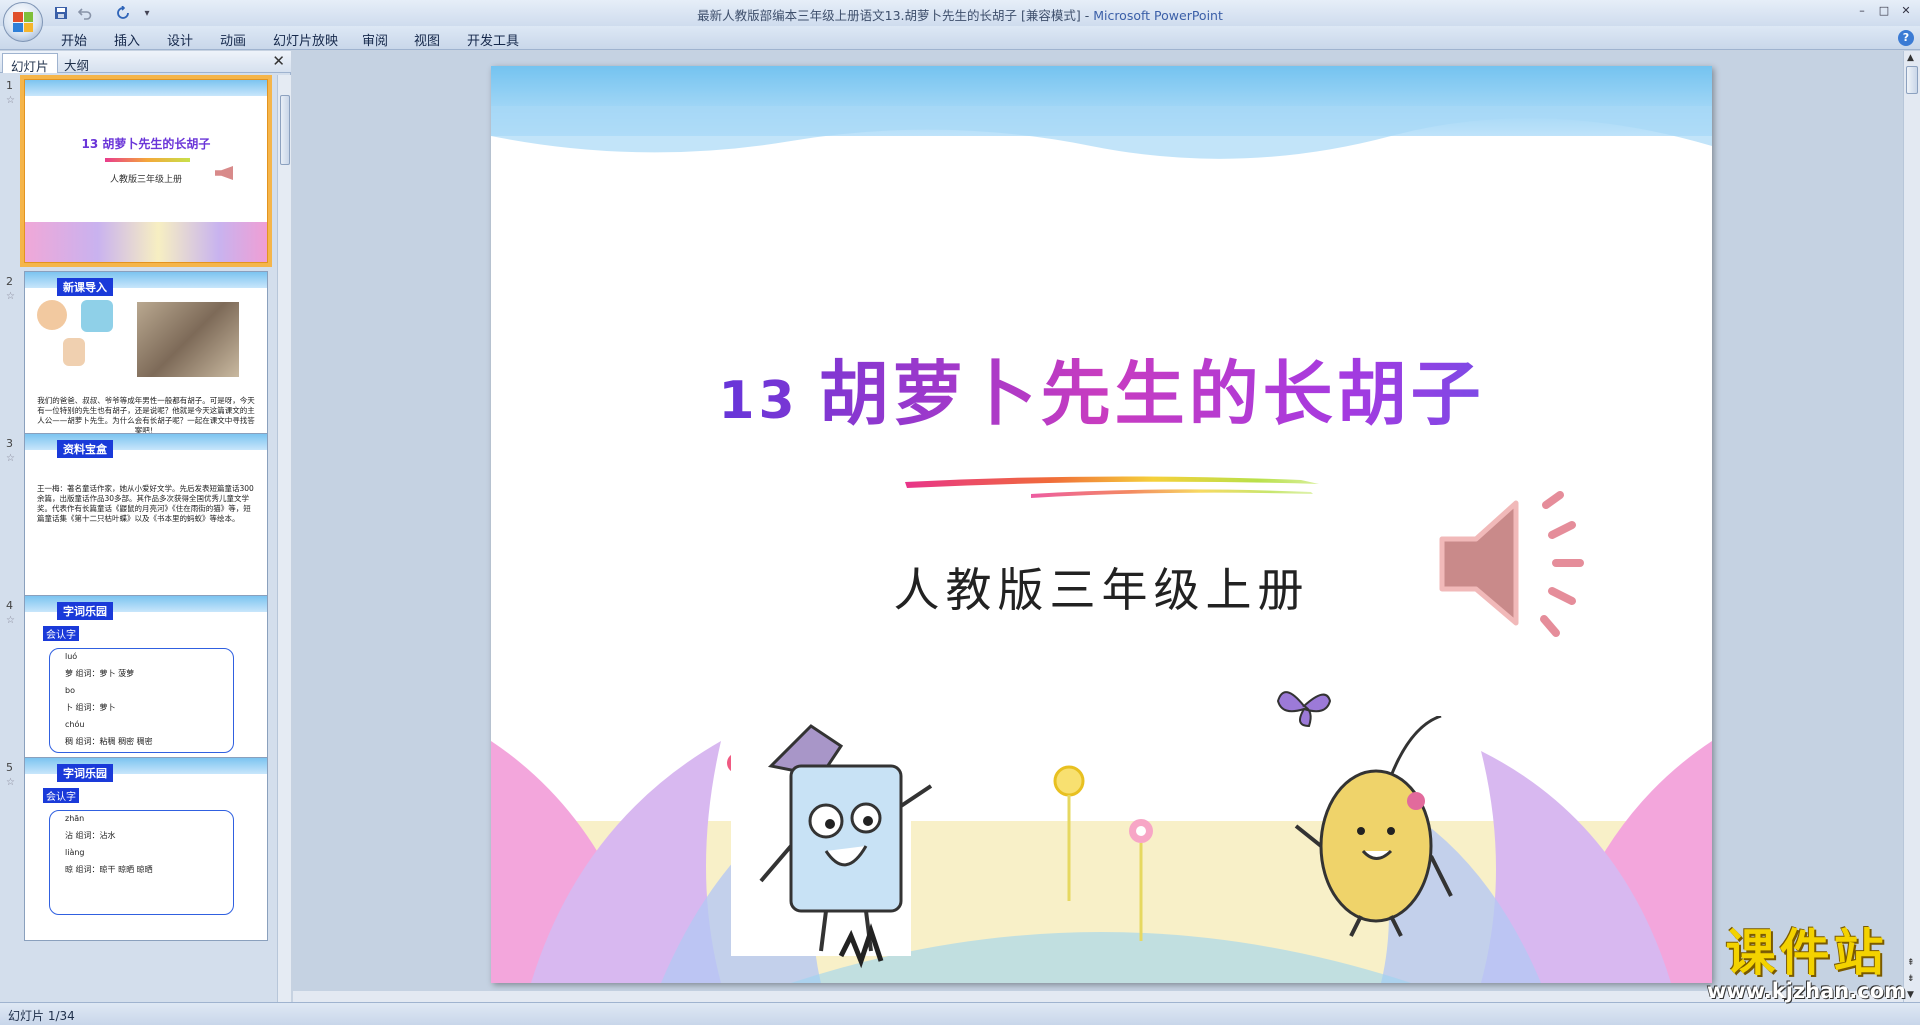  Describe the element at coordinates (285, 130) in the screenshot. I see `pane-scroll-thumb` at that location.